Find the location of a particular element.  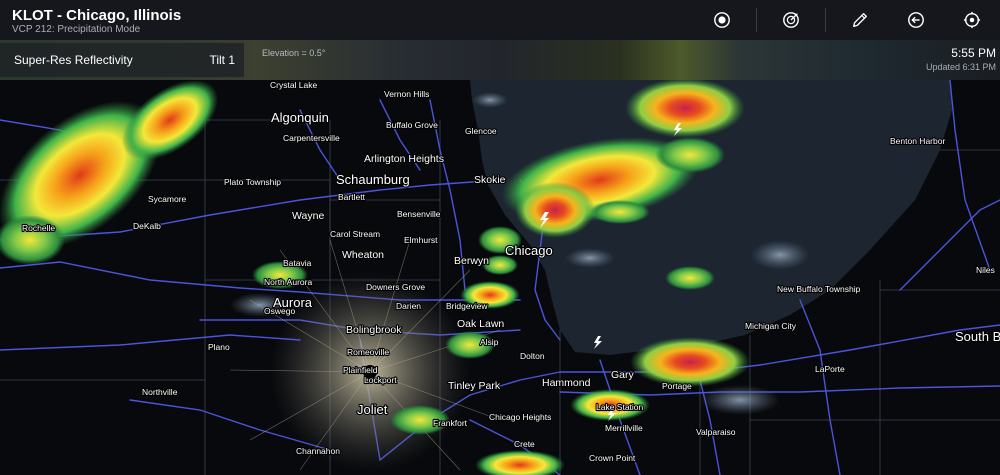

city-label: Portage is located at coordinates (677, 386).